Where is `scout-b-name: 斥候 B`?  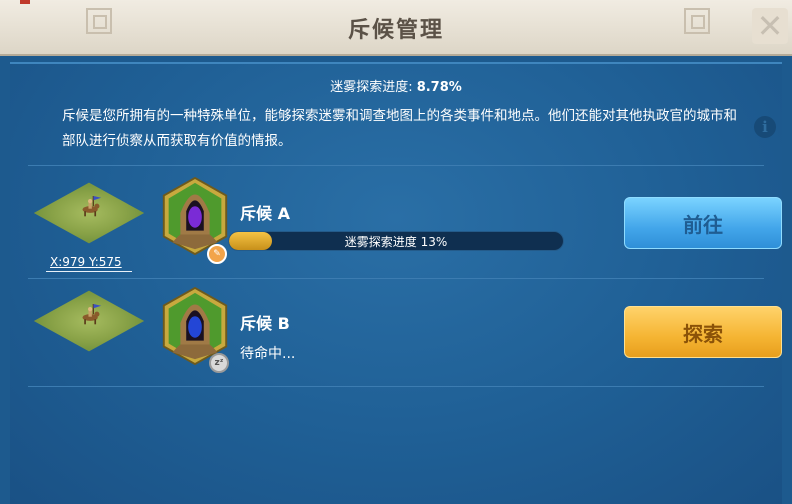 scout-b-name: 斥候 B is located at coordinates (265, 323).